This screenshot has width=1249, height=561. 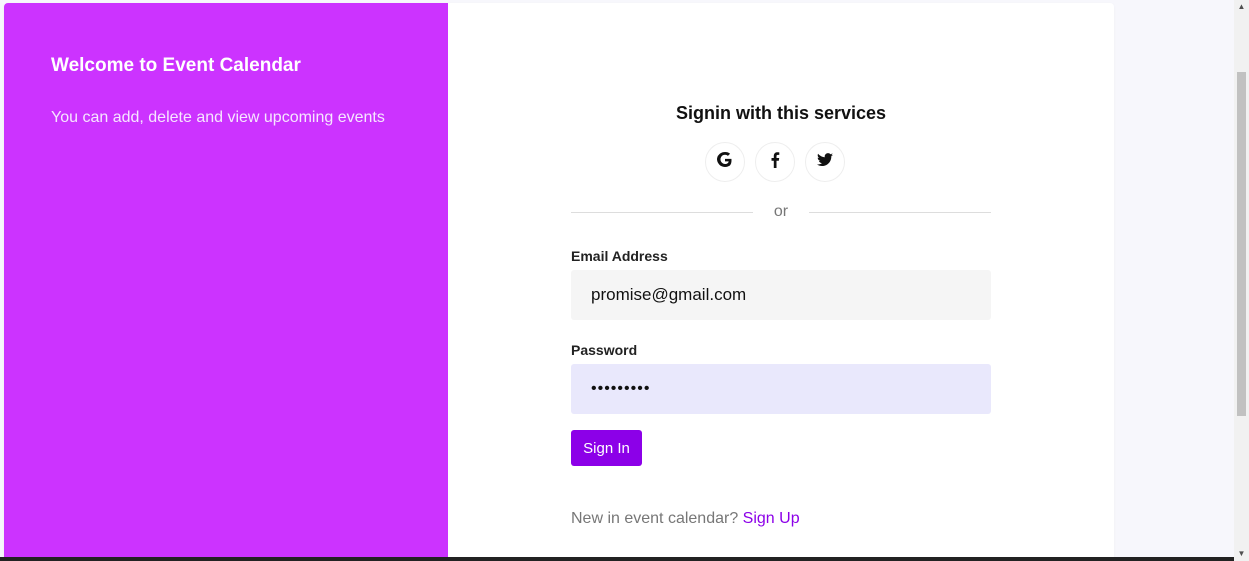 I want to click on social-login-row, so click(x=775, y=162).